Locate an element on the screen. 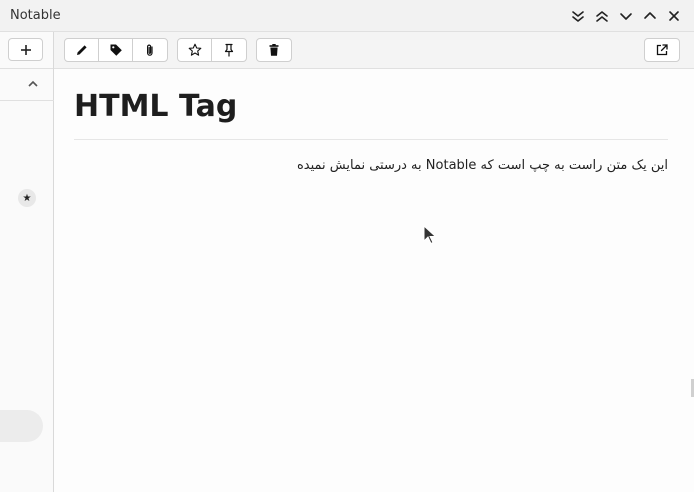 Image resolution: width=694 pixels, height=492 pixels. trash-icon is located at coordinates (274, 50).